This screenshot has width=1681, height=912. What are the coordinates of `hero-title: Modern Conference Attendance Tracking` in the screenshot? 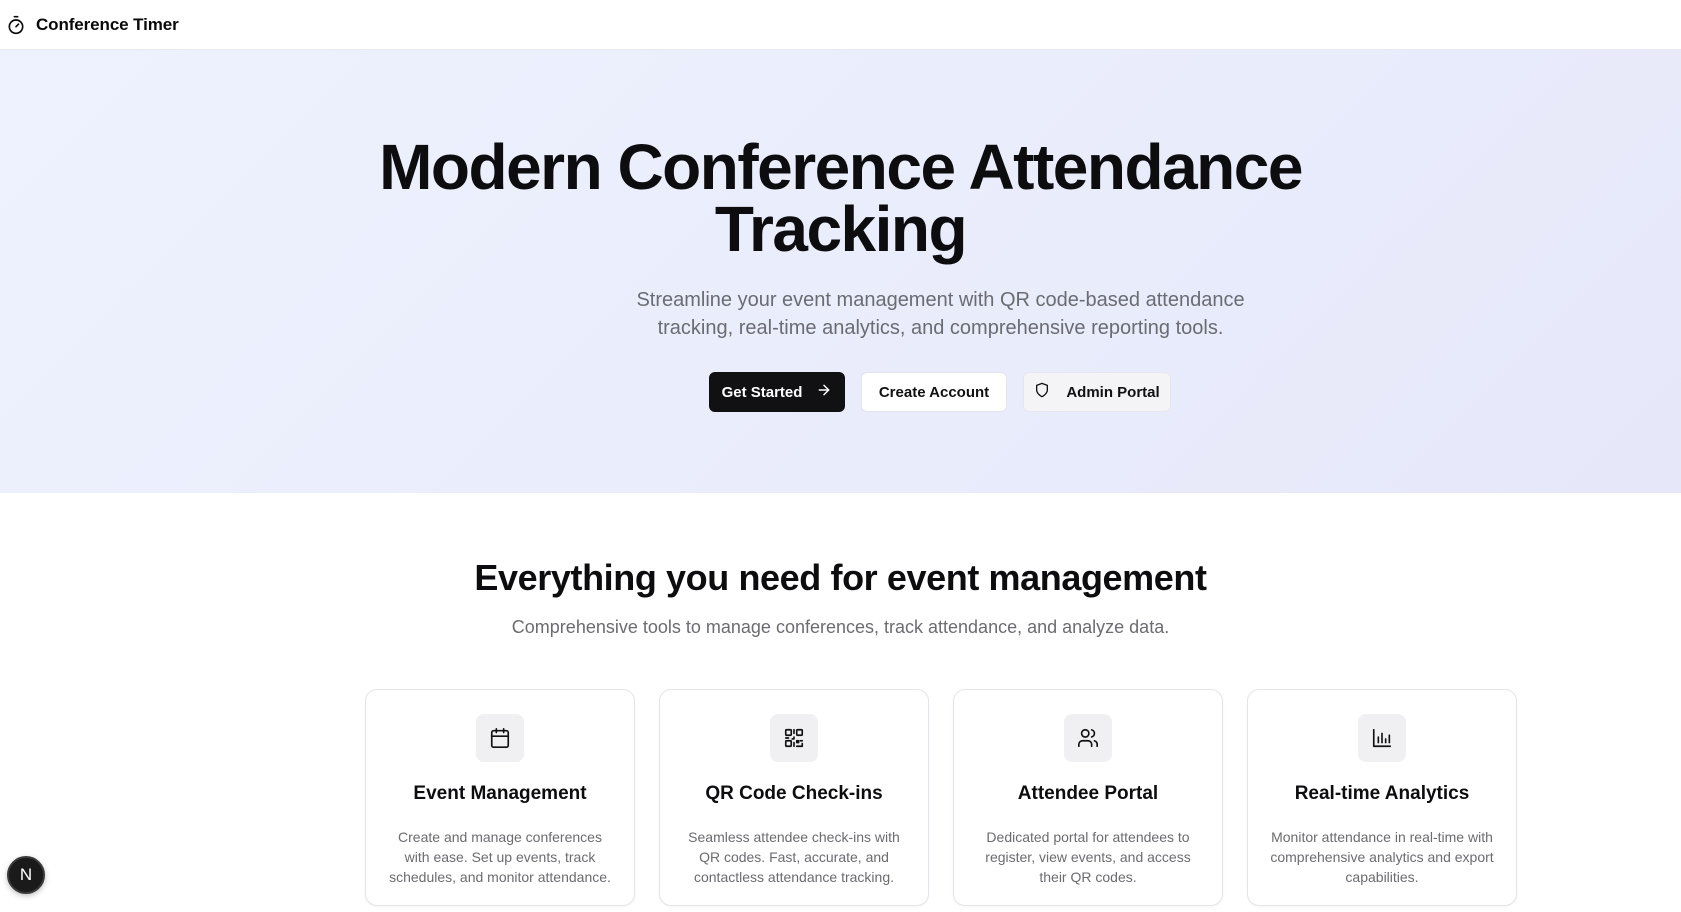 It's located at (840, 198).